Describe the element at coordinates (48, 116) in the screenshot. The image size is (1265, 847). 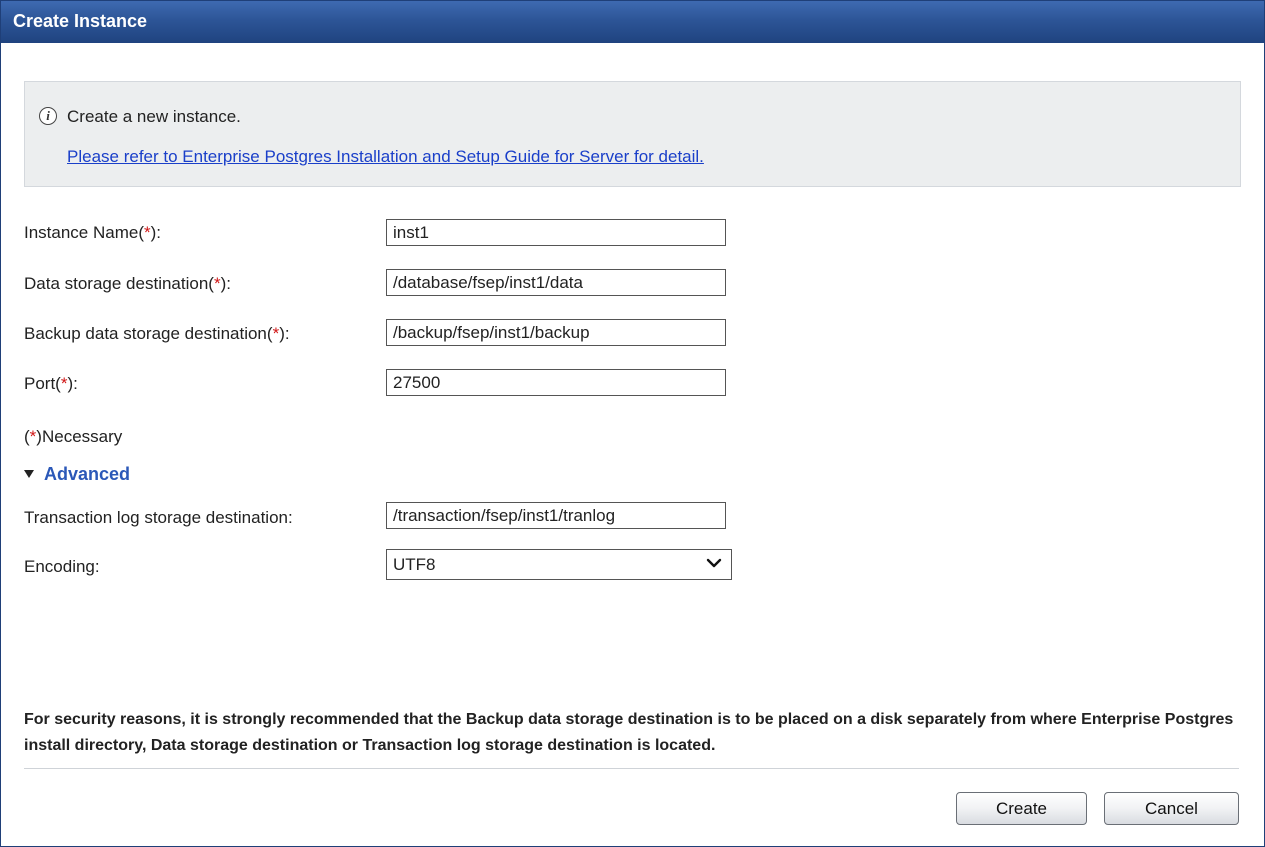
I see `info-icon: i` at that location.